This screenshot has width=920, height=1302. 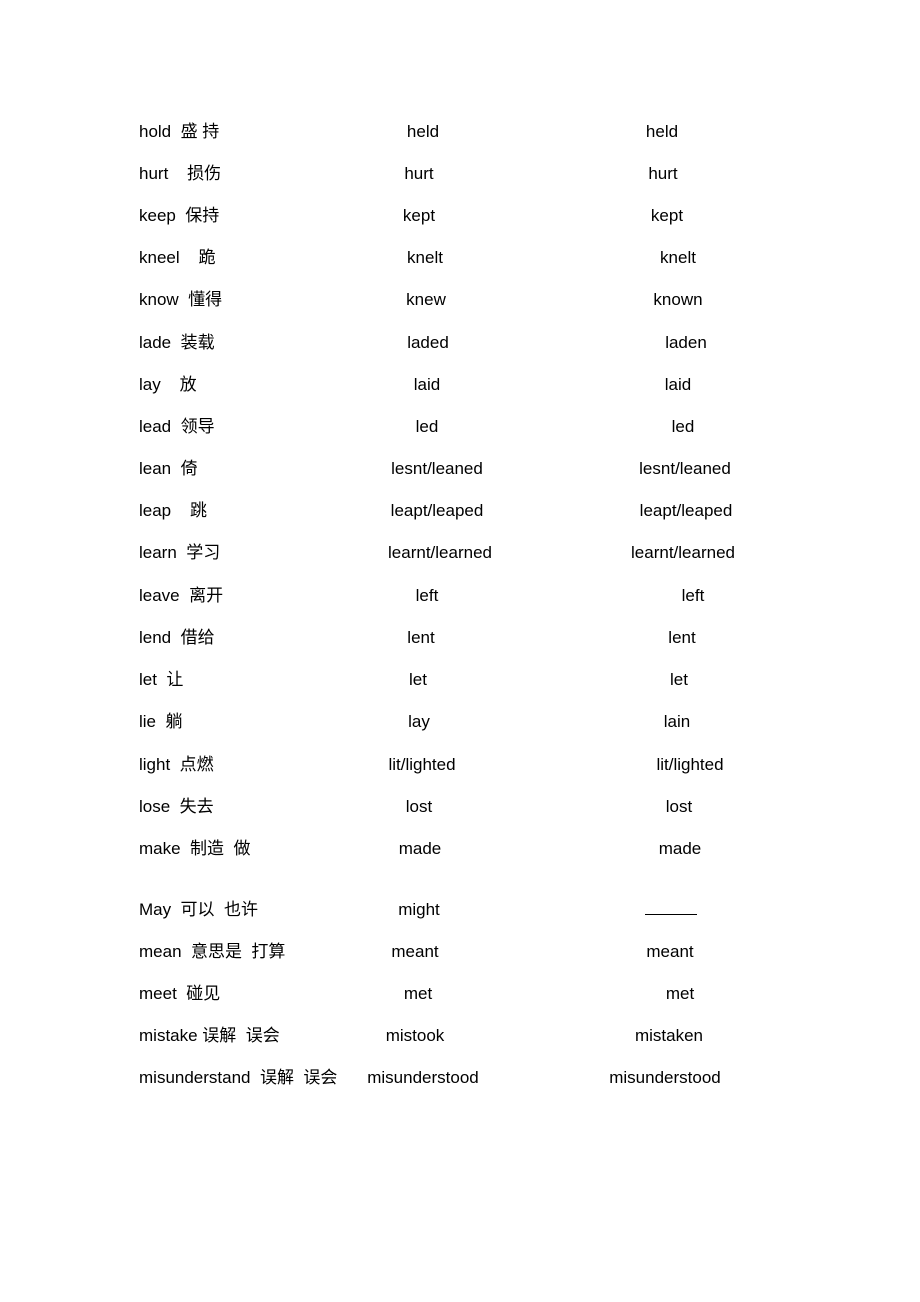 I want to click on past-participle: held, so click(x=662, y=131).